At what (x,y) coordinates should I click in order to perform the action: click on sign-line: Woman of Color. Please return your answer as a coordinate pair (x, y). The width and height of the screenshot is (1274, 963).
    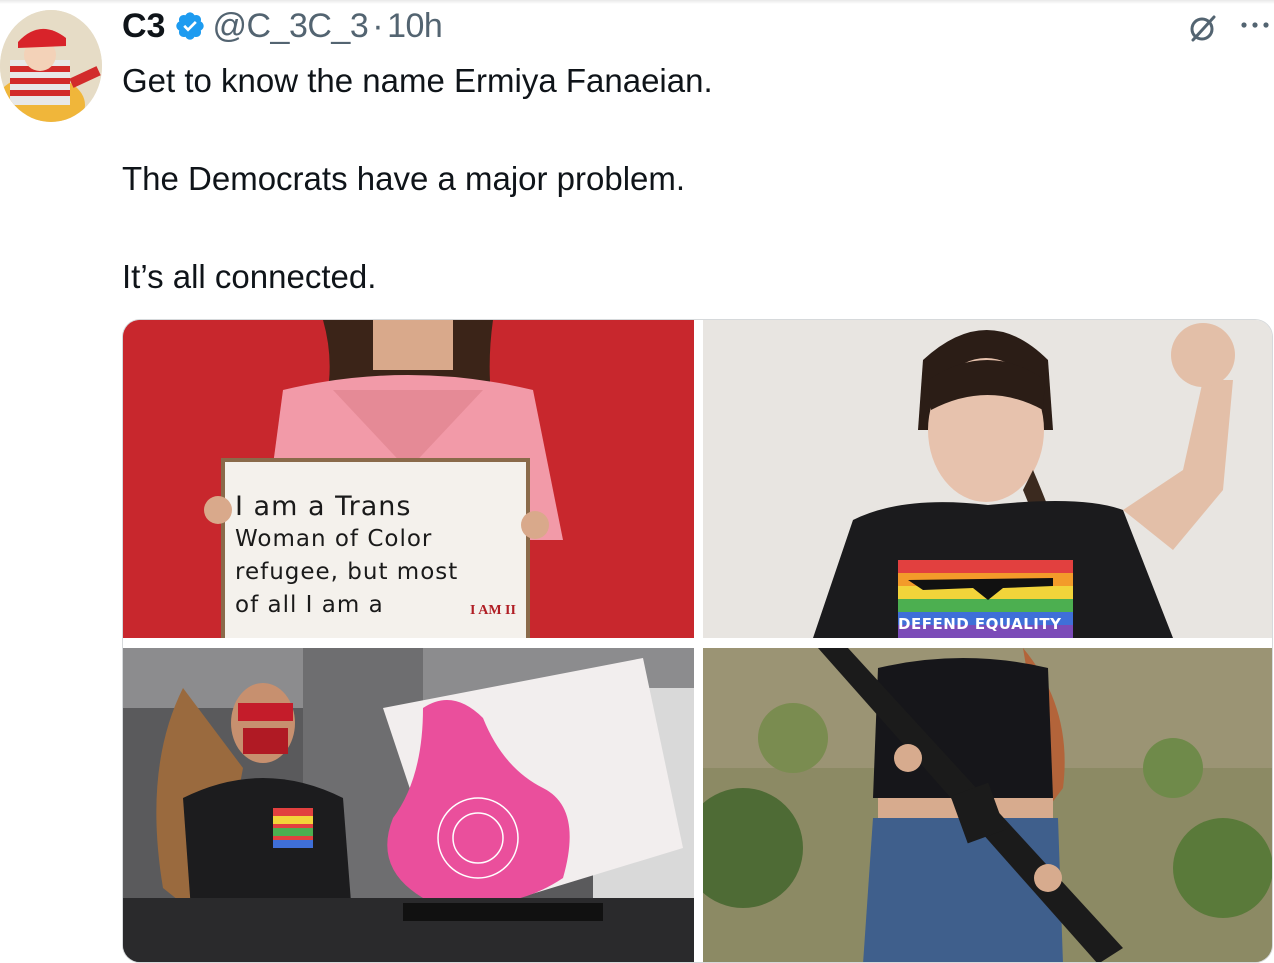
    Looking at the image, I should click on (334, 539).